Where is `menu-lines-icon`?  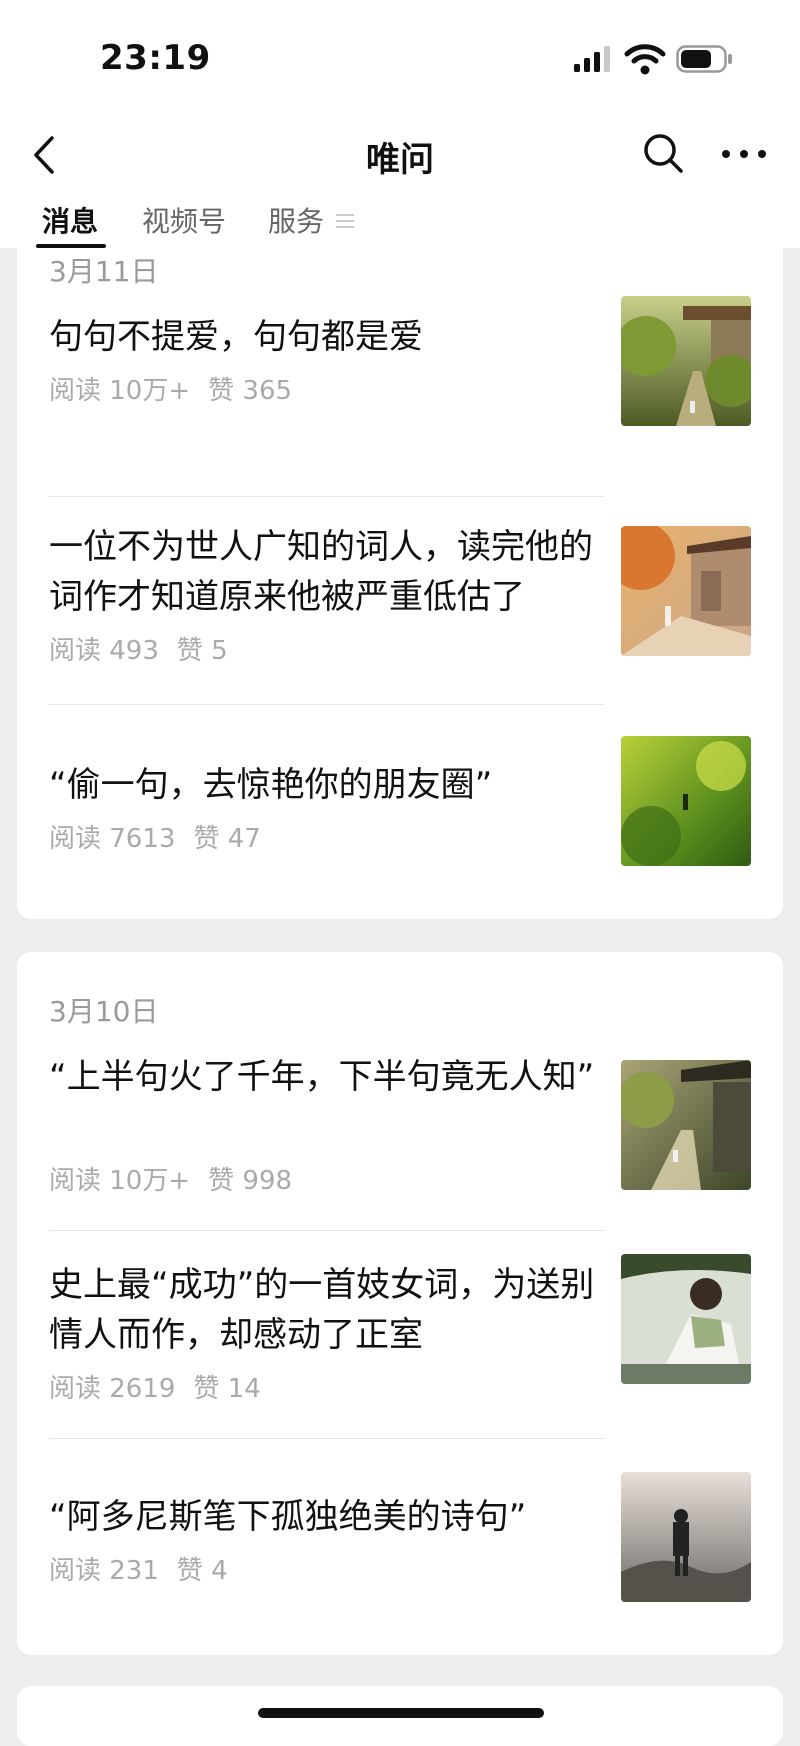
menu-lines-icon is located at coordinates (345, 221).